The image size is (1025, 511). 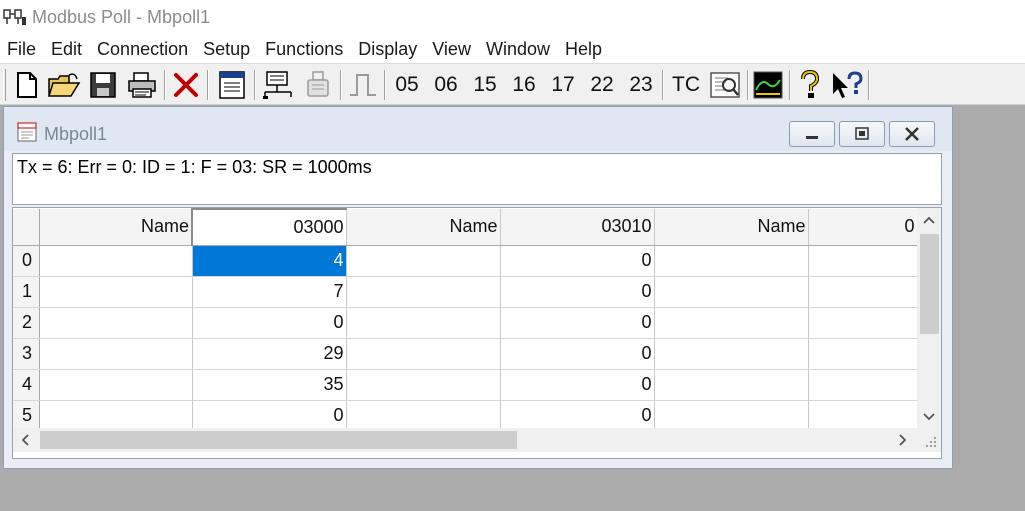 I want to click on toolbar-separator, so click(x=165, y=85).